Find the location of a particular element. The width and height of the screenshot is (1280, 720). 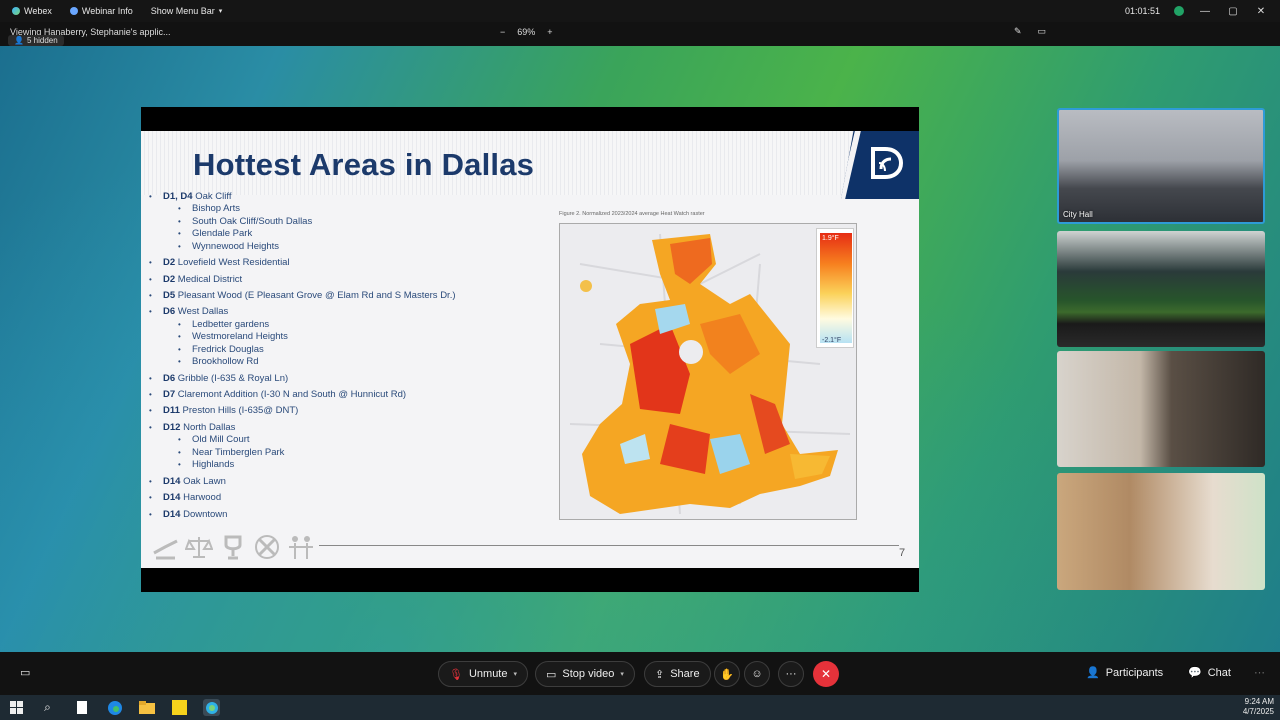

view-icons: ✎ ▭ is located at coordinates (1030, 31).